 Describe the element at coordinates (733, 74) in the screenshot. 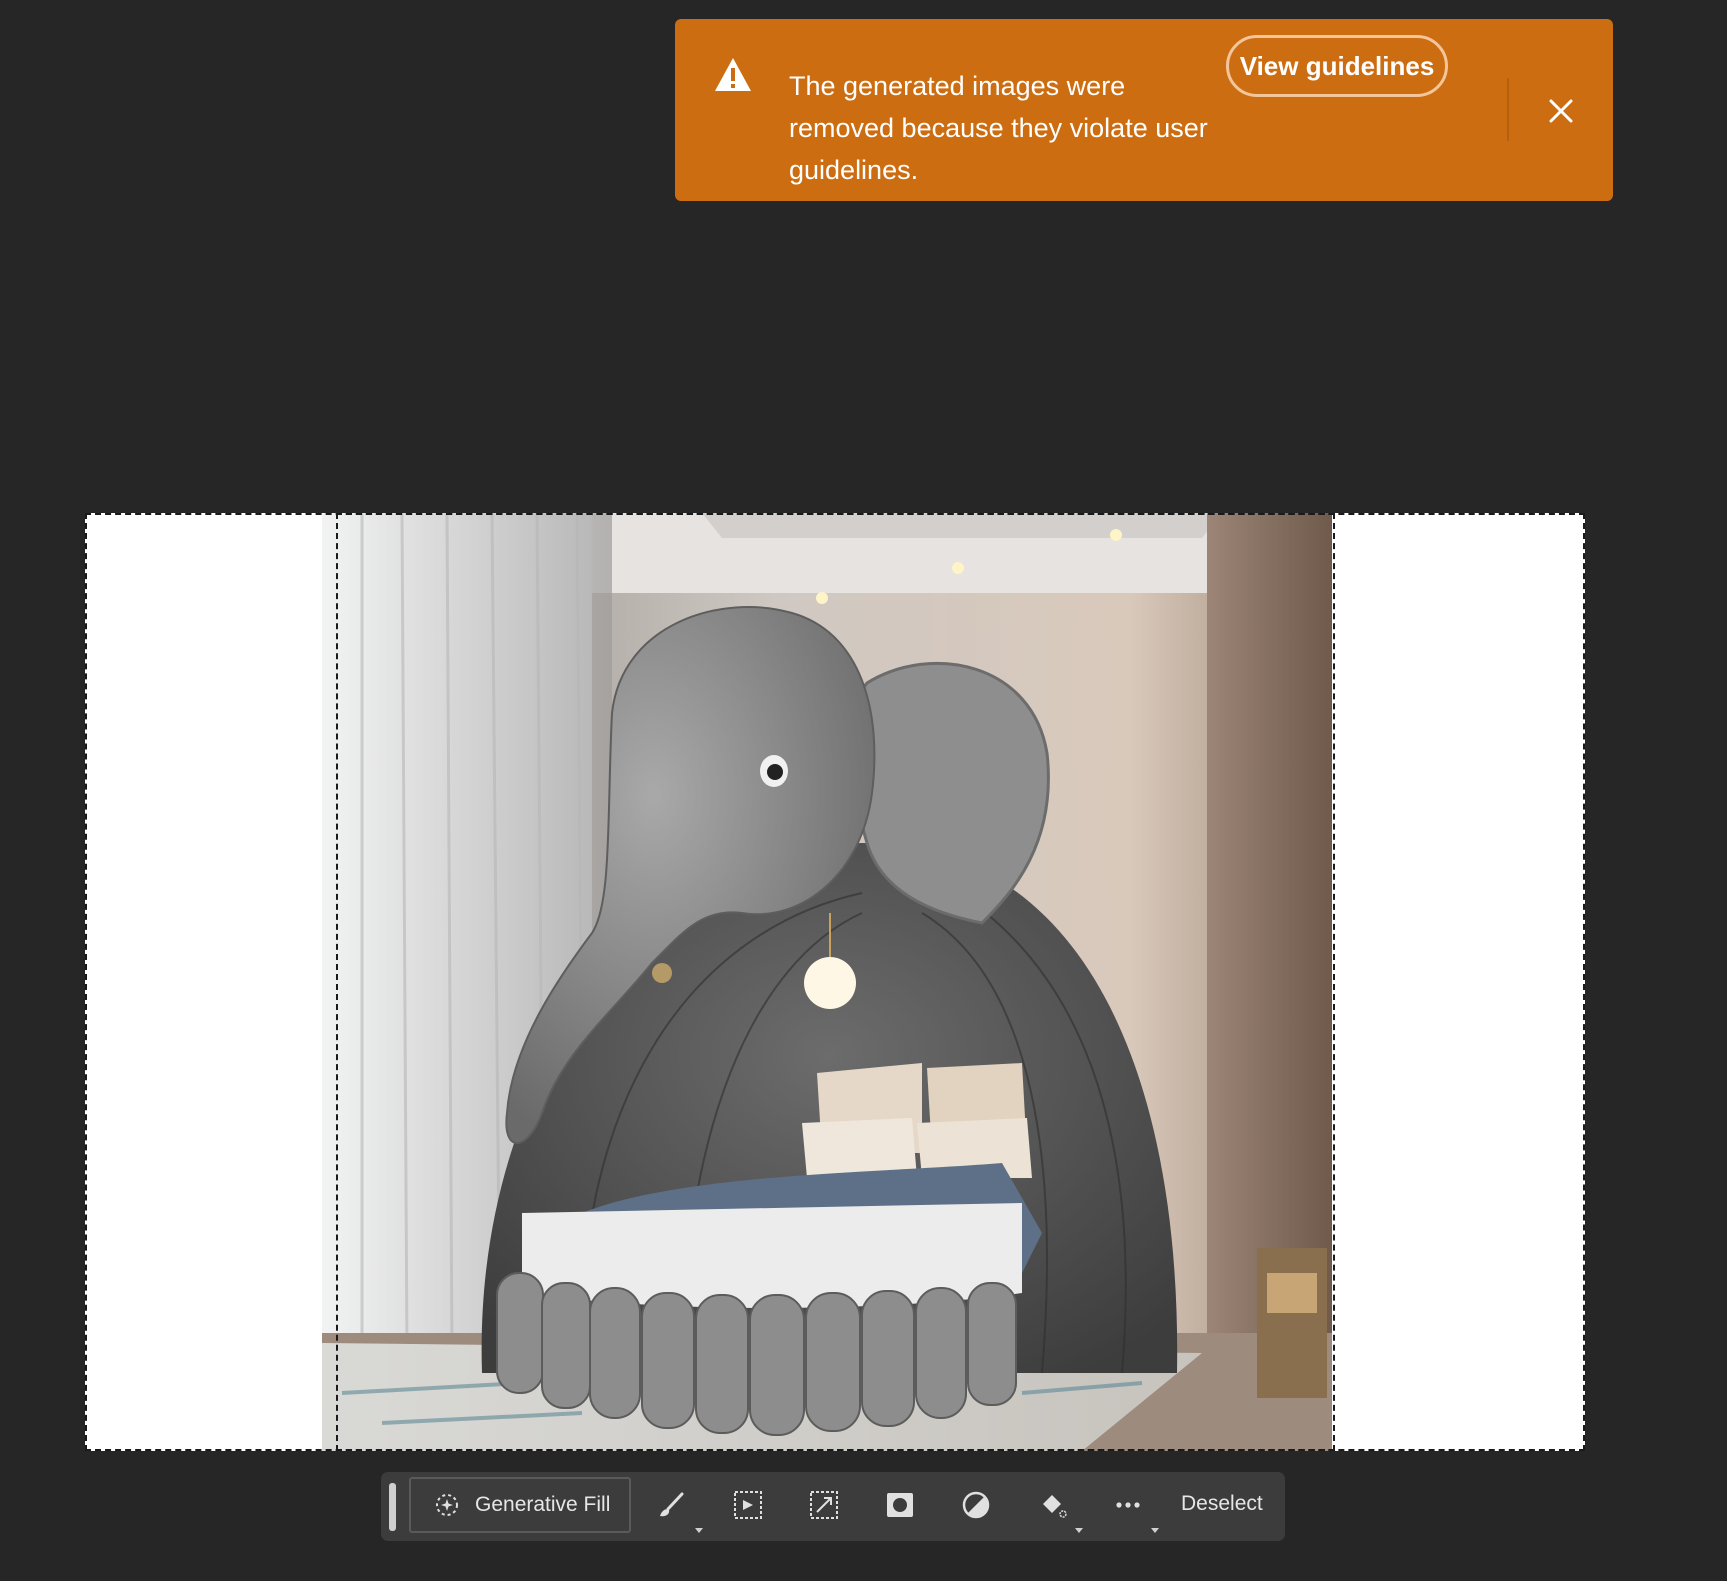

I see `warning-icon` at that location.